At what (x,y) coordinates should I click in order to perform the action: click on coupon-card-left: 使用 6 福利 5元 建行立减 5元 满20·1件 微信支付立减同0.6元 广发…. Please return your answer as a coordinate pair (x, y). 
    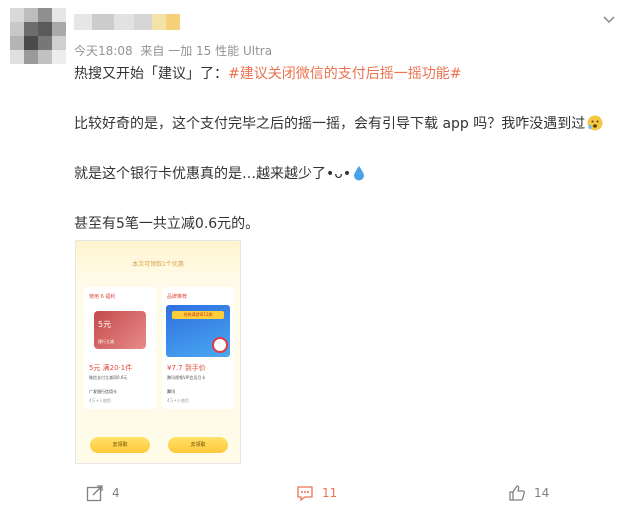
    Looking at the image, I should click on (120, 348).